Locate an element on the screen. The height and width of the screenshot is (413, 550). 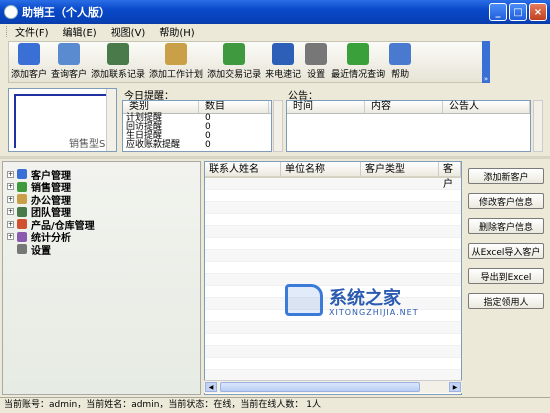
menu-view: 视图(V) is located at coordinates (128, 31).